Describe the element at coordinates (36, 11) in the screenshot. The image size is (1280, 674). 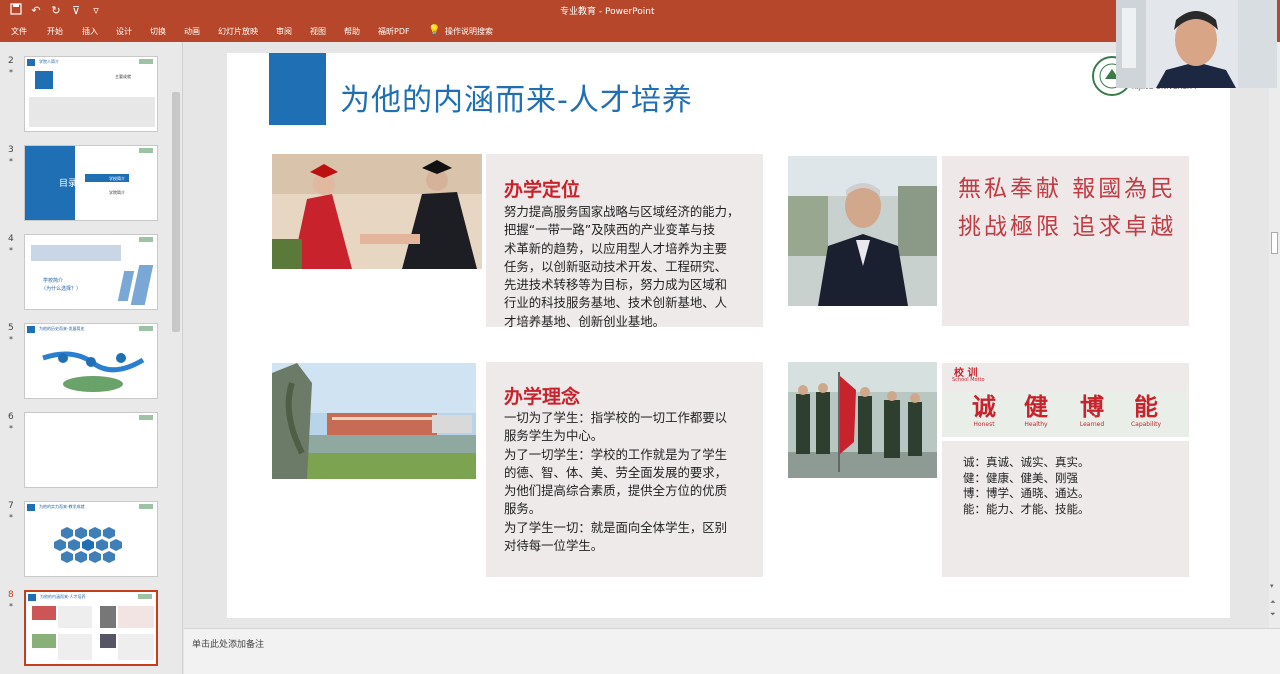
I see `undo-icon: ↶` at that location.